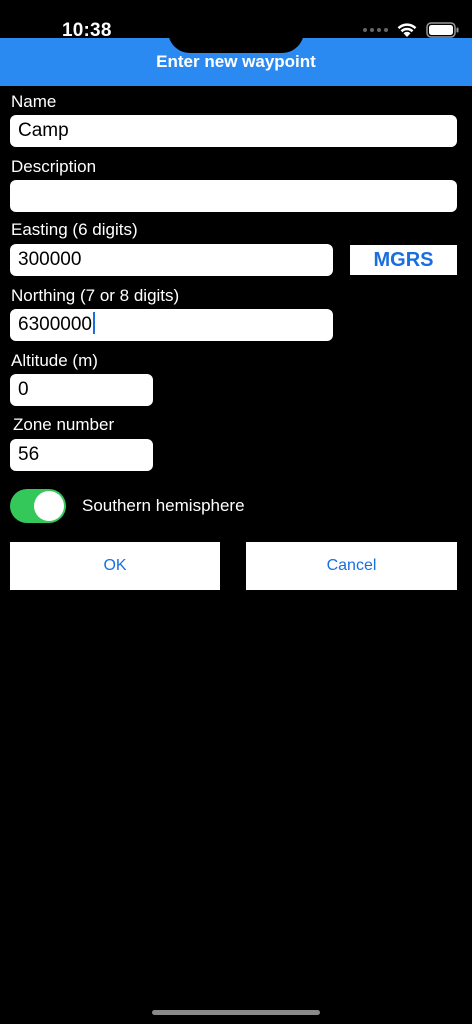 This screenshot has width=472, height=1024. Describe the element at coordinates (233, 196) in the screenshot. I see `description-input` at that location.